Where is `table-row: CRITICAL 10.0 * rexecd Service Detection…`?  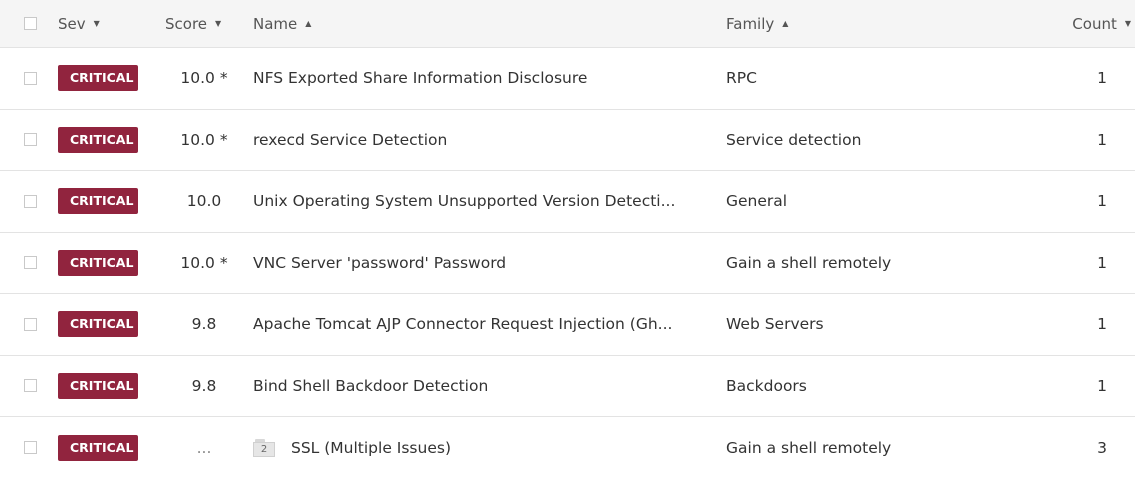 table-row: CRITICAL 10.0 * rexecd Service Detection… is located at coordinates (567, 140).